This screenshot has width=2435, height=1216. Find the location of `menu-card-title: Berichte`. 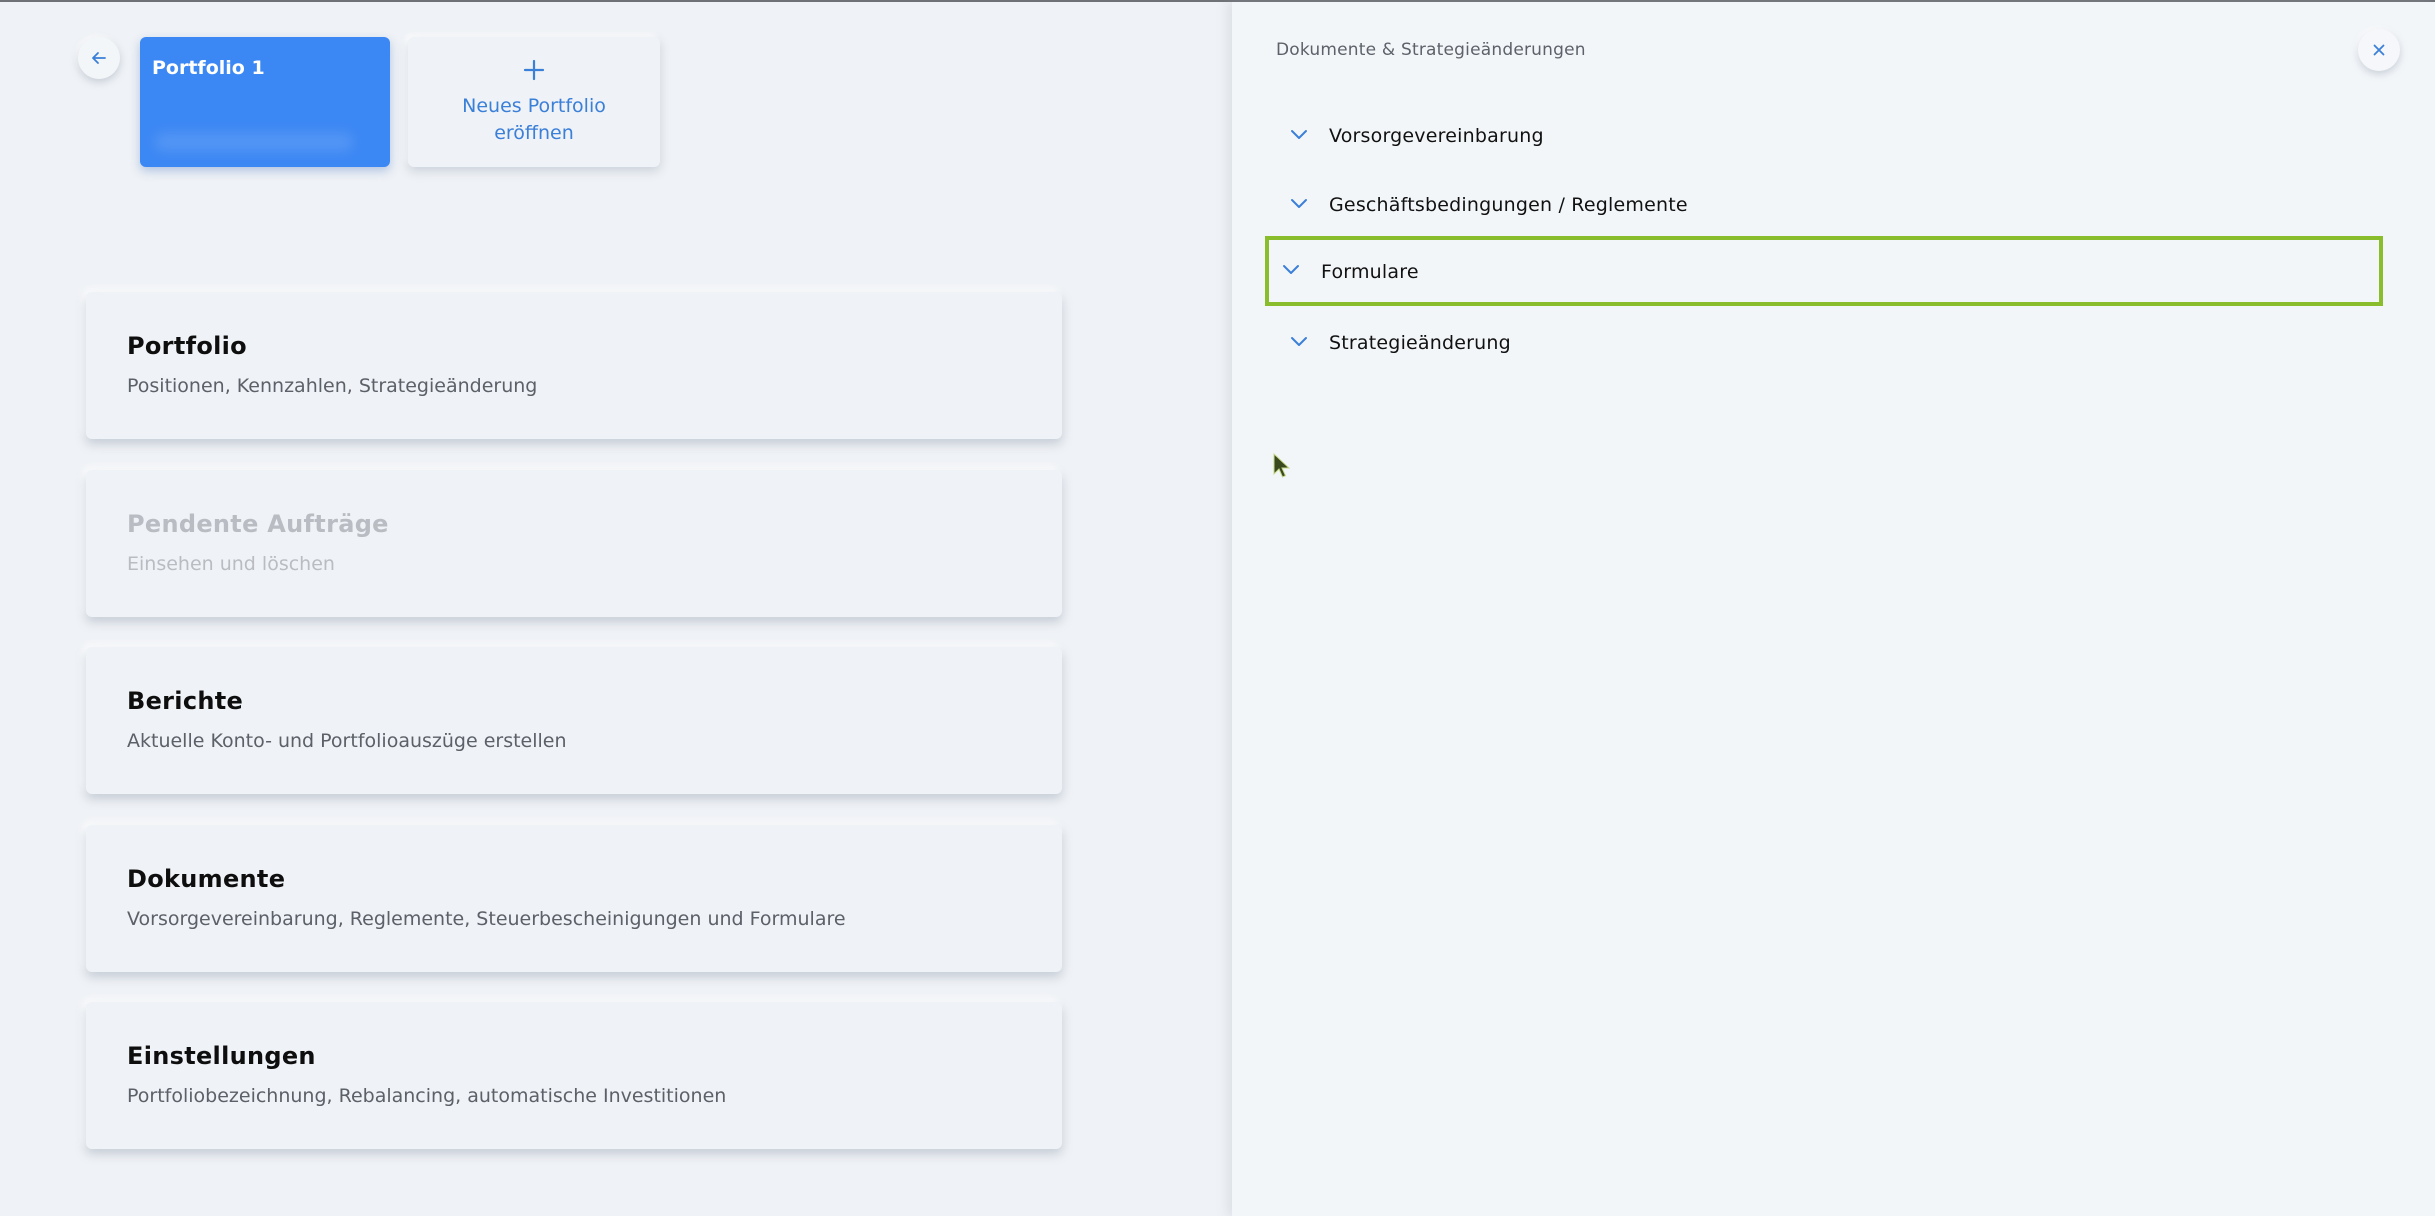

menu-card-title: Berichte is located at coordinates (185, 701).